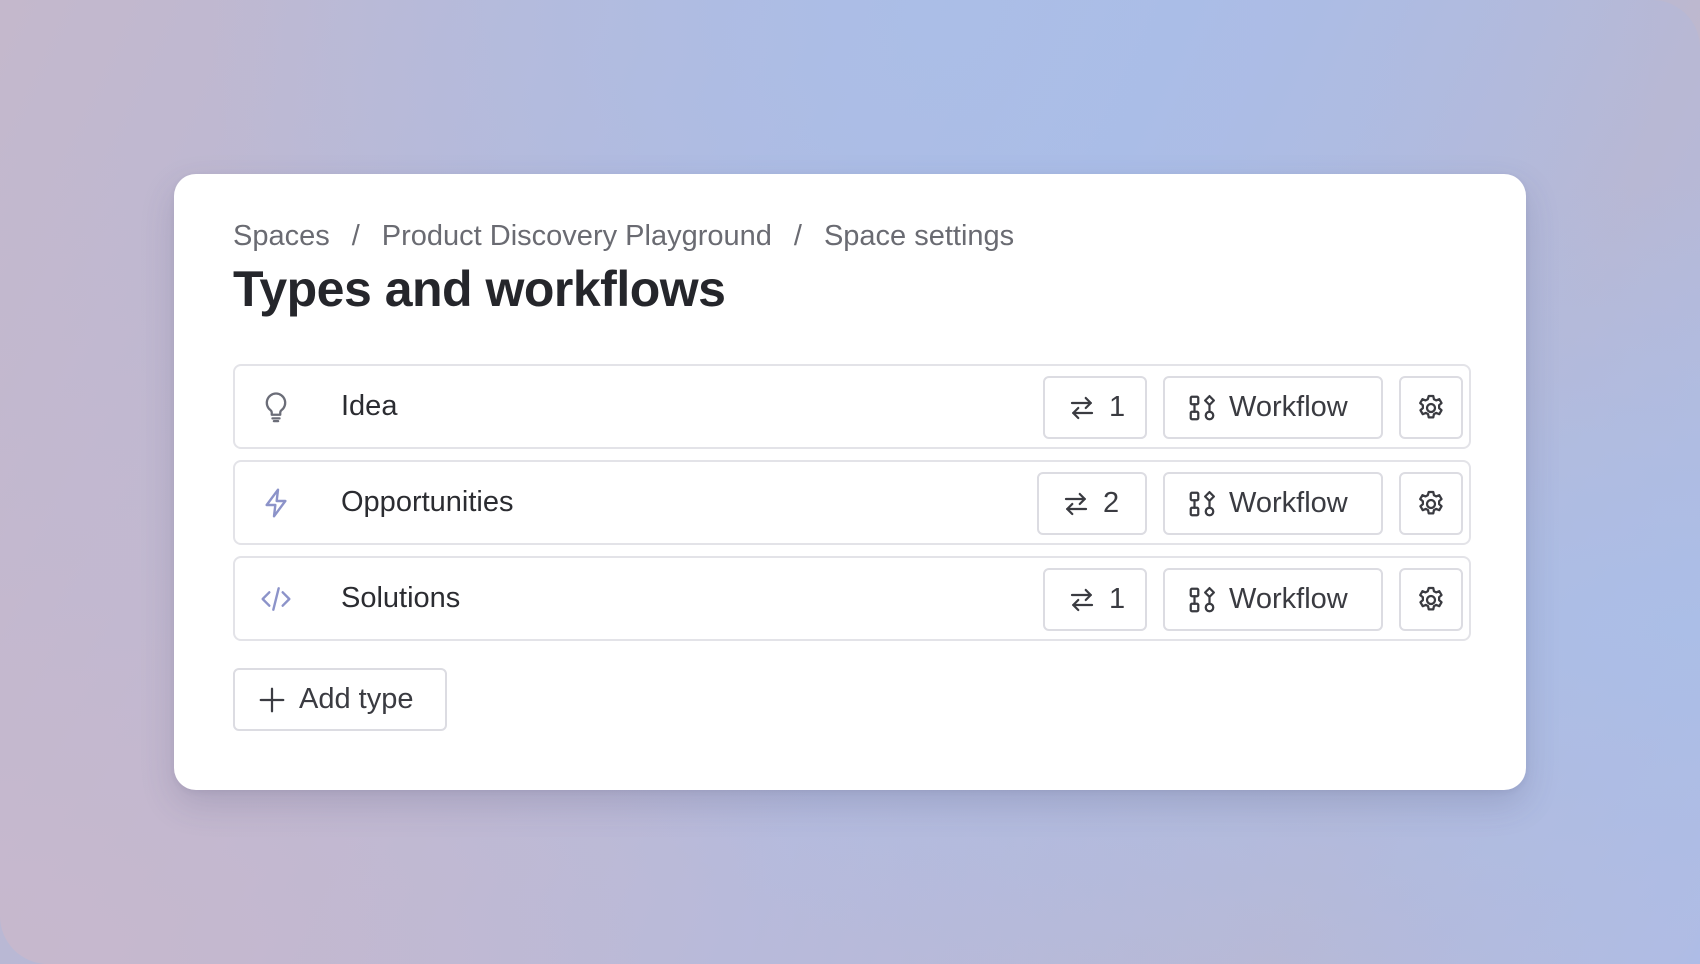  Describe the element at coordinates (356, 699) in the screenshot. I see `add-type-label: Add type` at that location.